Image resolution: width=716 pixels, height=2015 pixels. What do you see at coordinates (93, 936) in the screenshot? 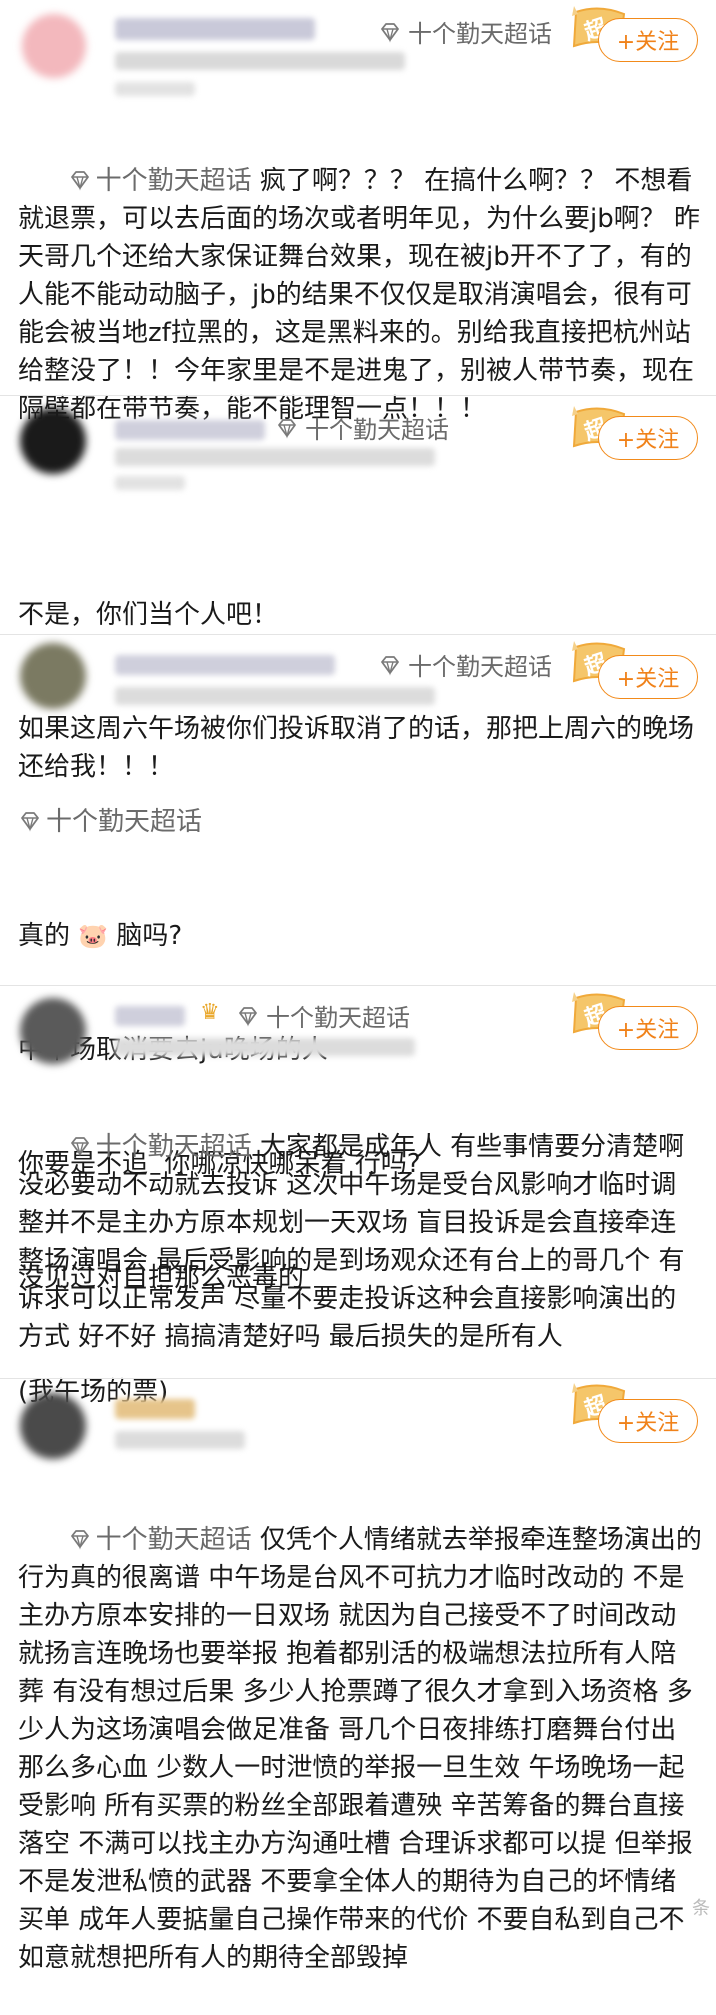
I see `pig-emoji-icon: 🐷` at bounding box center [93, 936].